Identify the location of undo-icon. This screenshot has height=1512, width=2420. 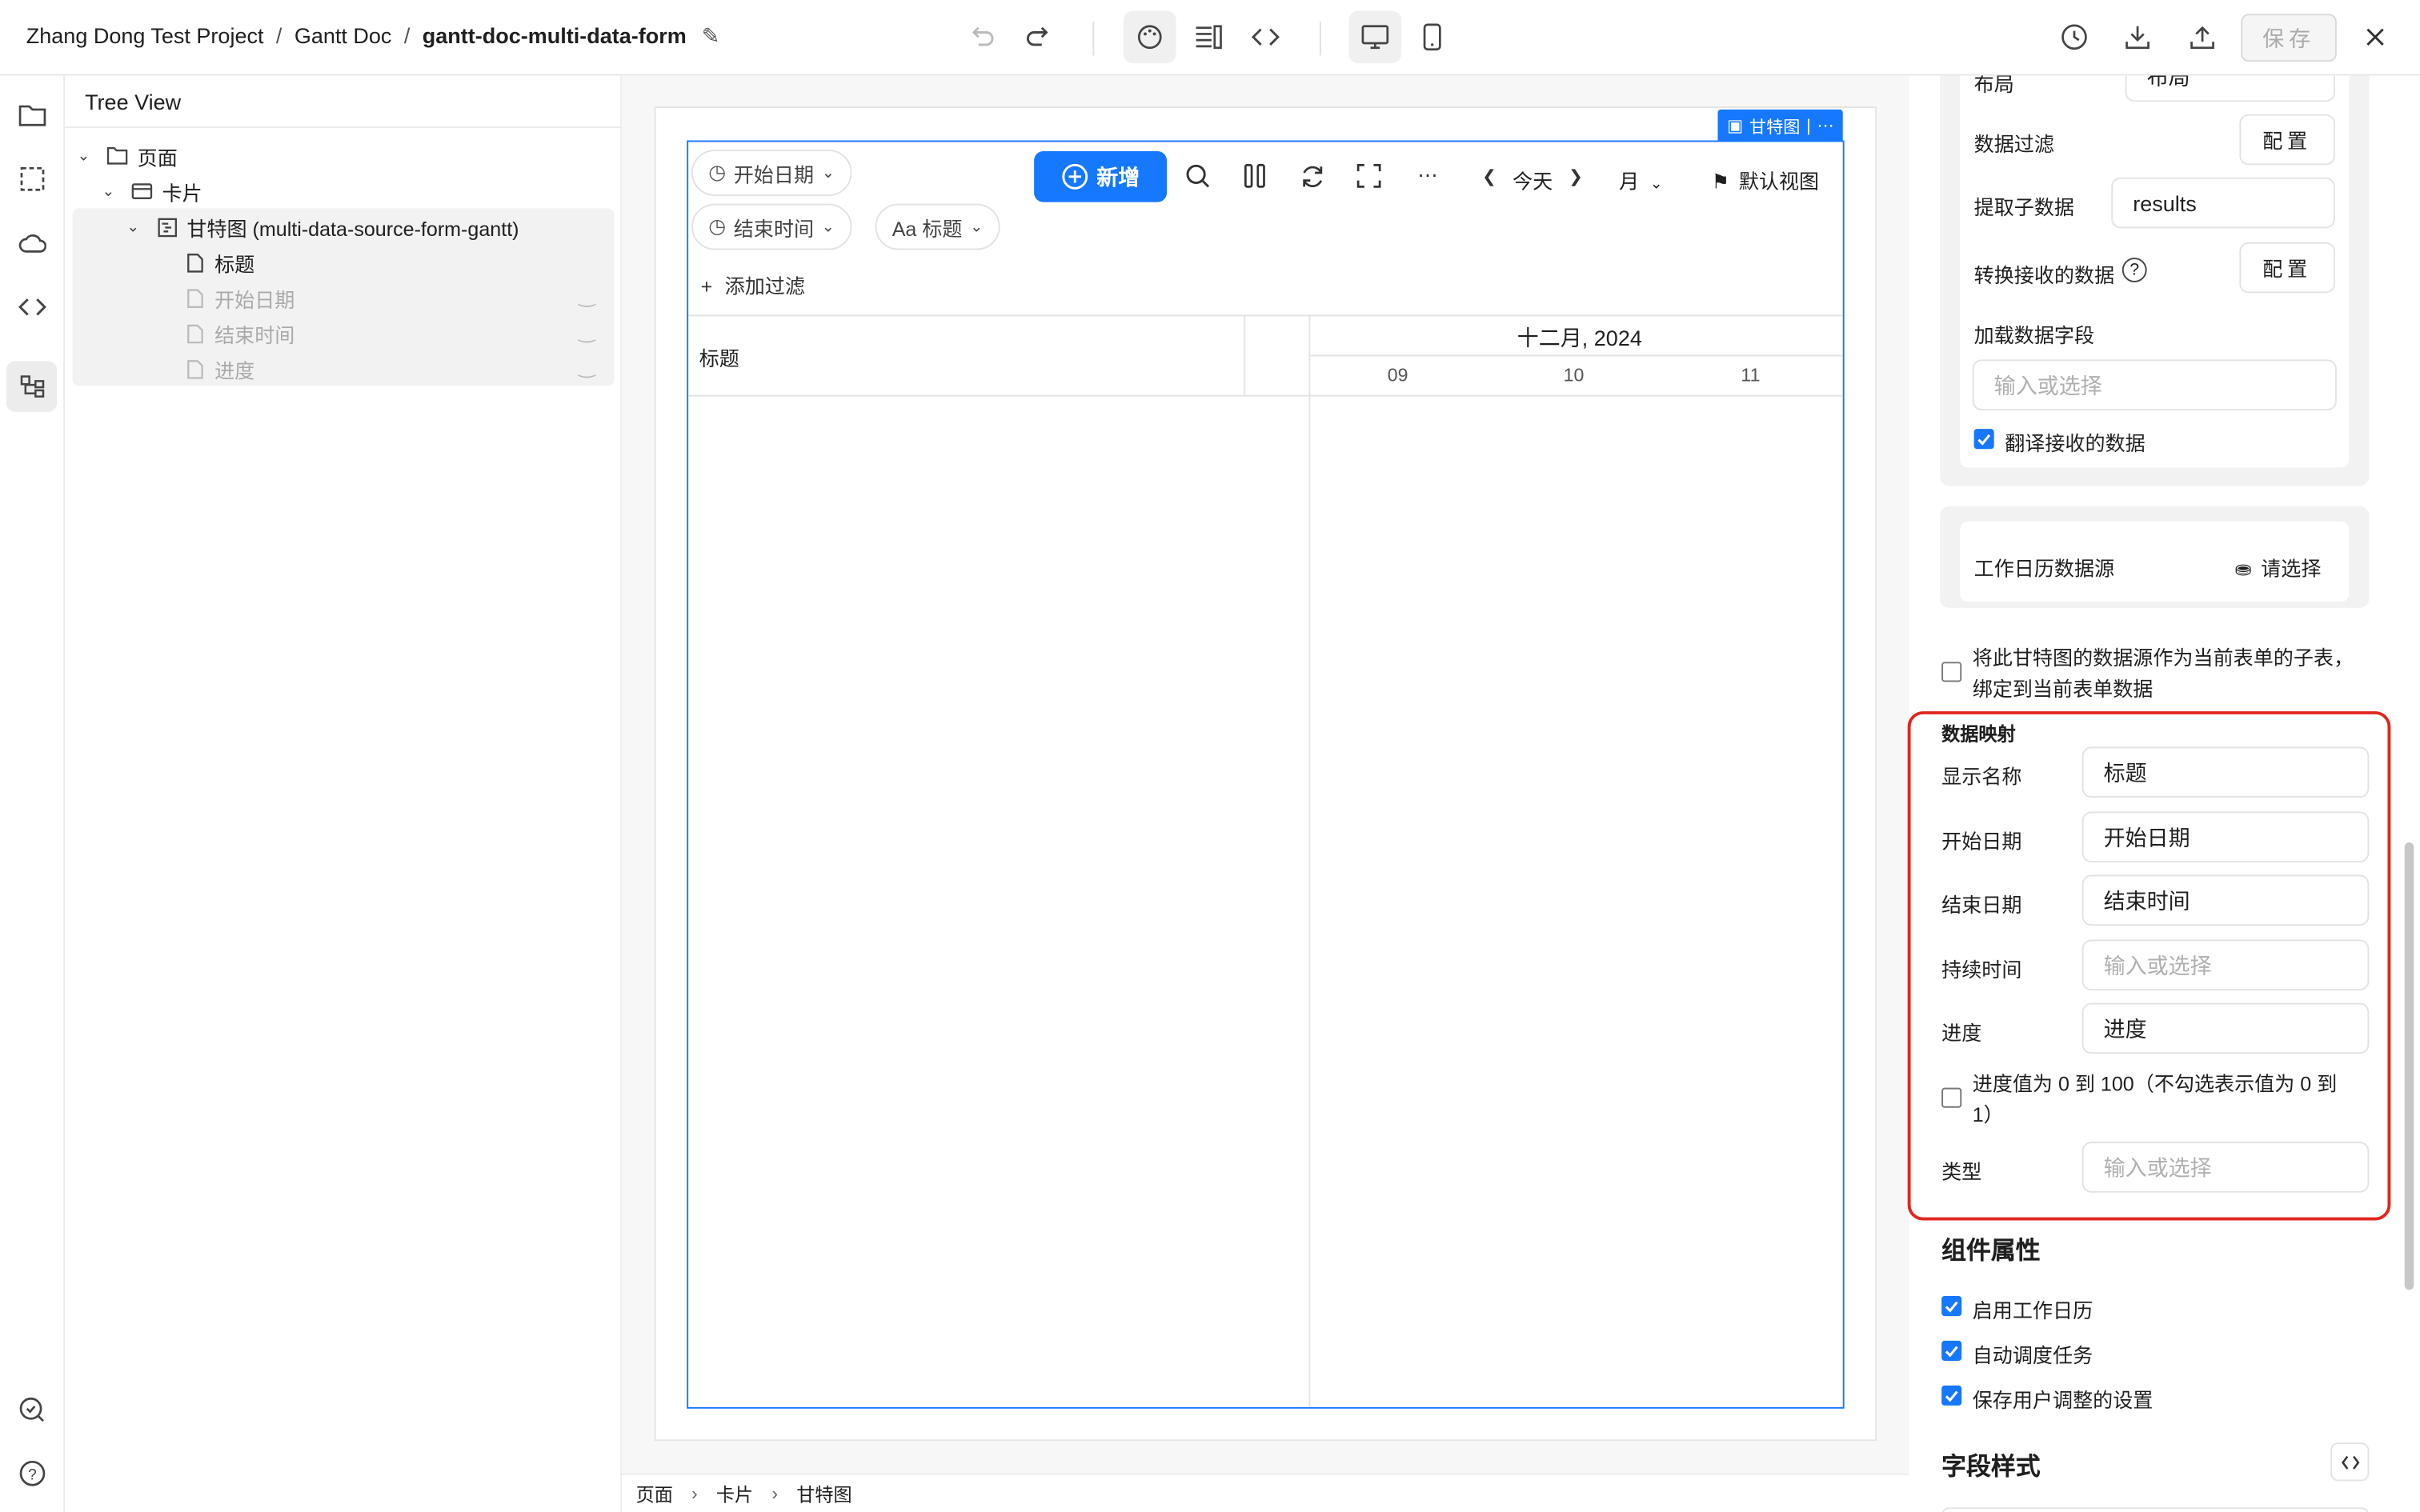
(981, 36).